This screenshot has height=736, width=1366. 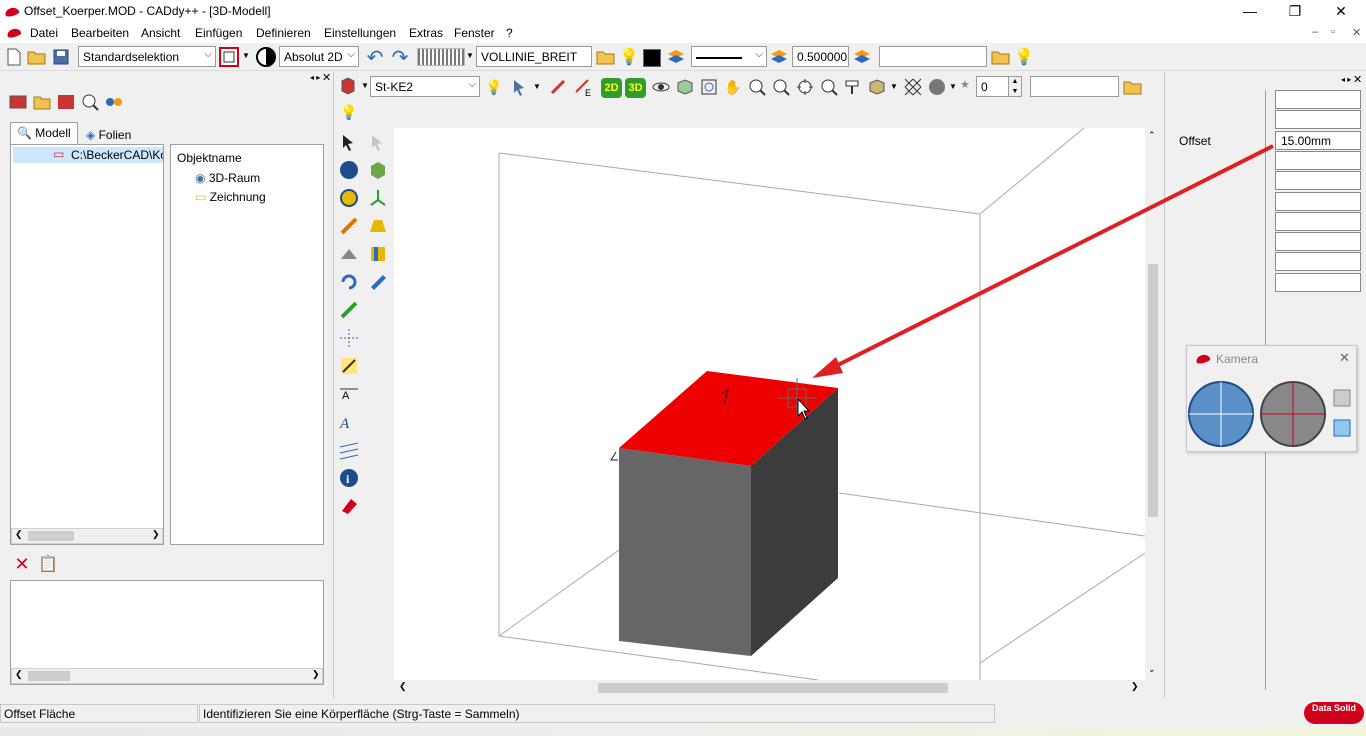 I want to click on offset-input: 15.00mm, so click(x=1318, y=140).